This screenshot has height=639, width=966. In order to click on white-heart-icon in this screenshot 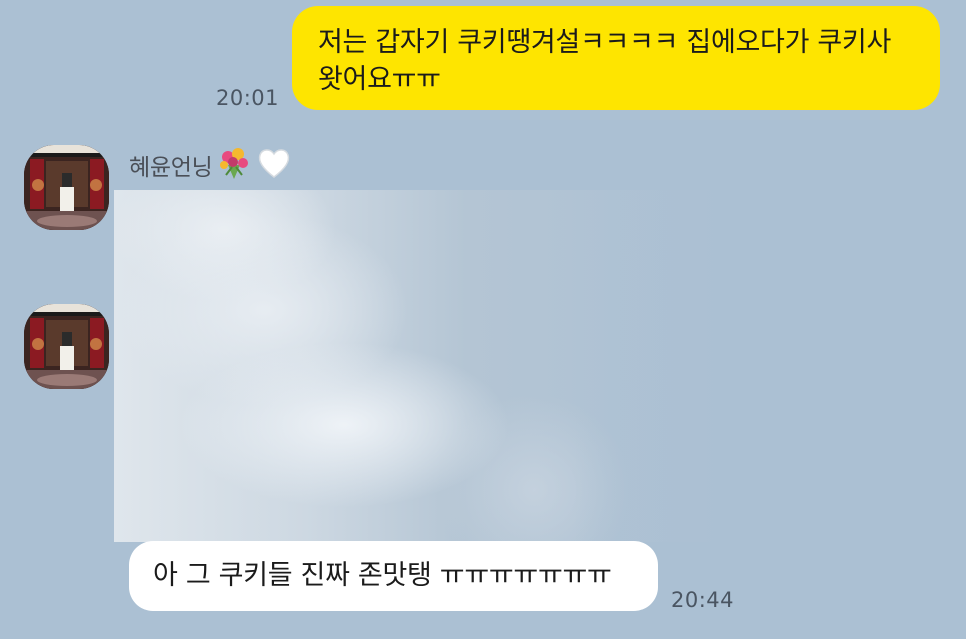, I will do `click(274, 165)`.